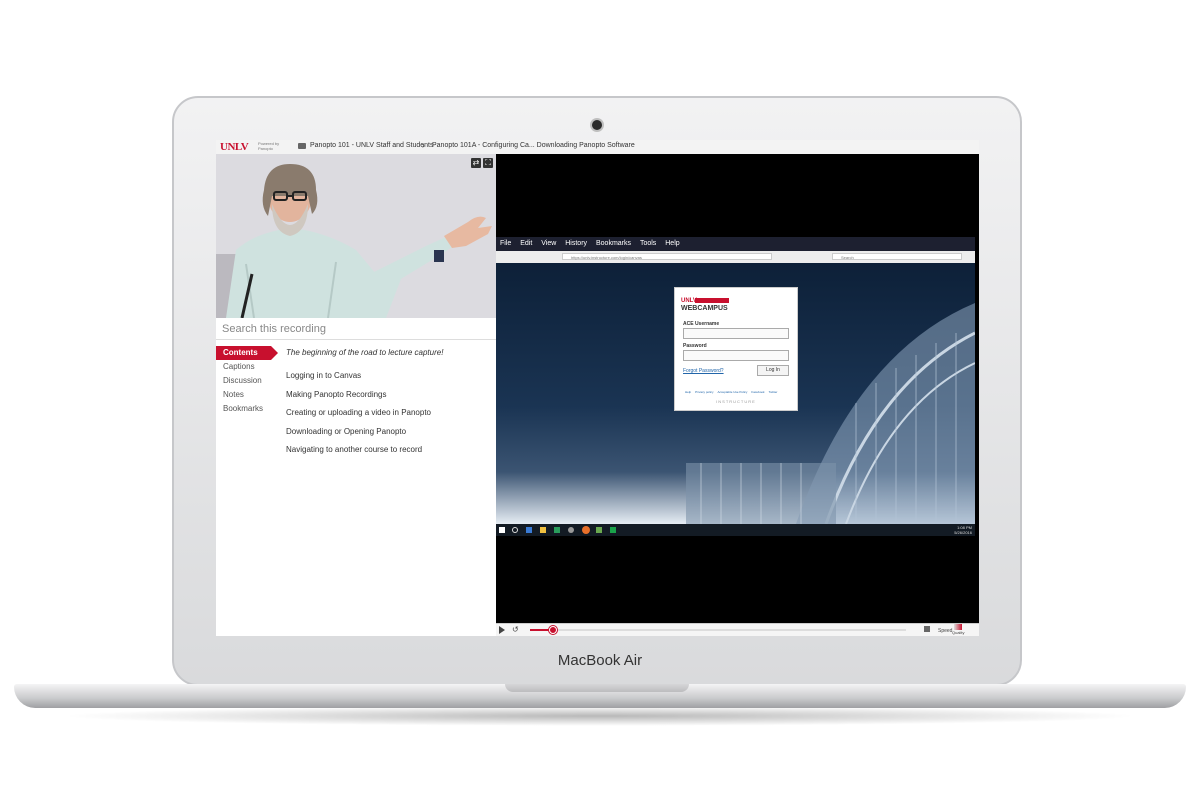 The width and height of the screenshot is (1200, 800). I want to click on play-icon, so click(502, 630).